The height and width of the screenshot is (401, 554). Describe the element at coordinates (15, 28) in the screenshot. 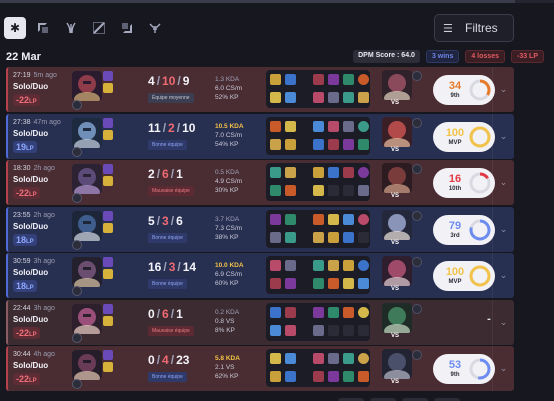

I see `filter-all-button: ✱` at that location.